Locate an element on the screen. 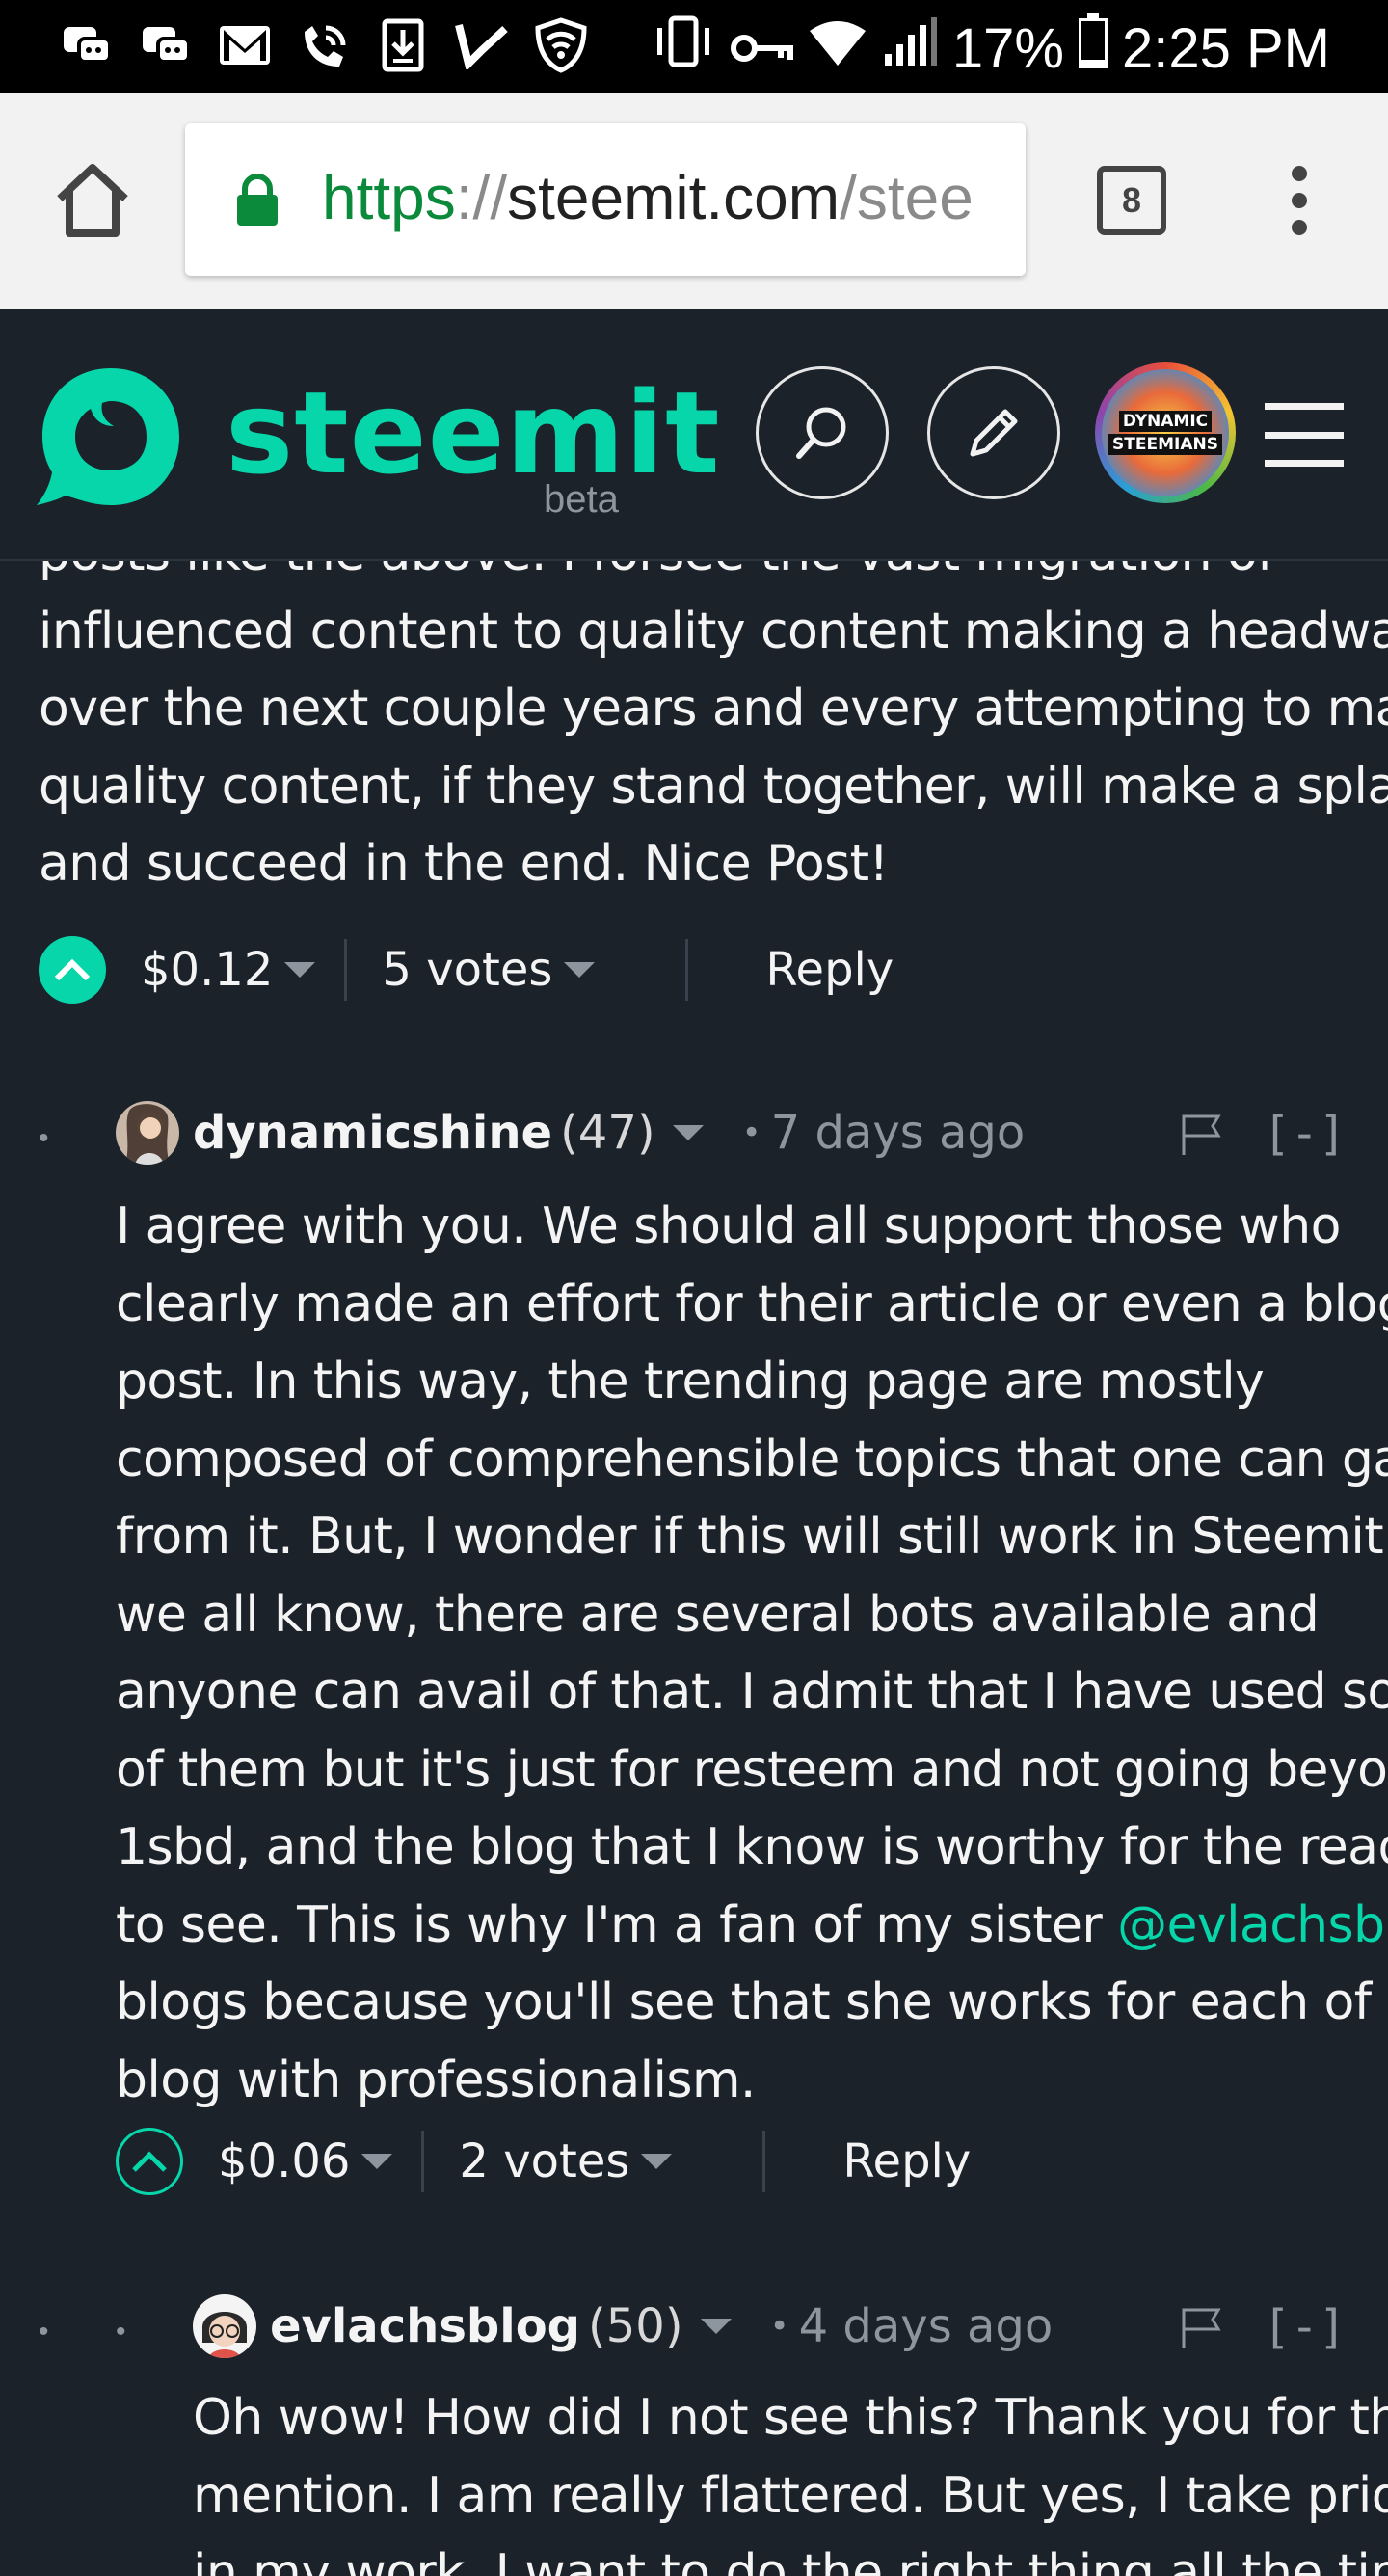 This screenshot has width=1388, height=2576. more-vert-icon is located at coordinates (1299, 201).